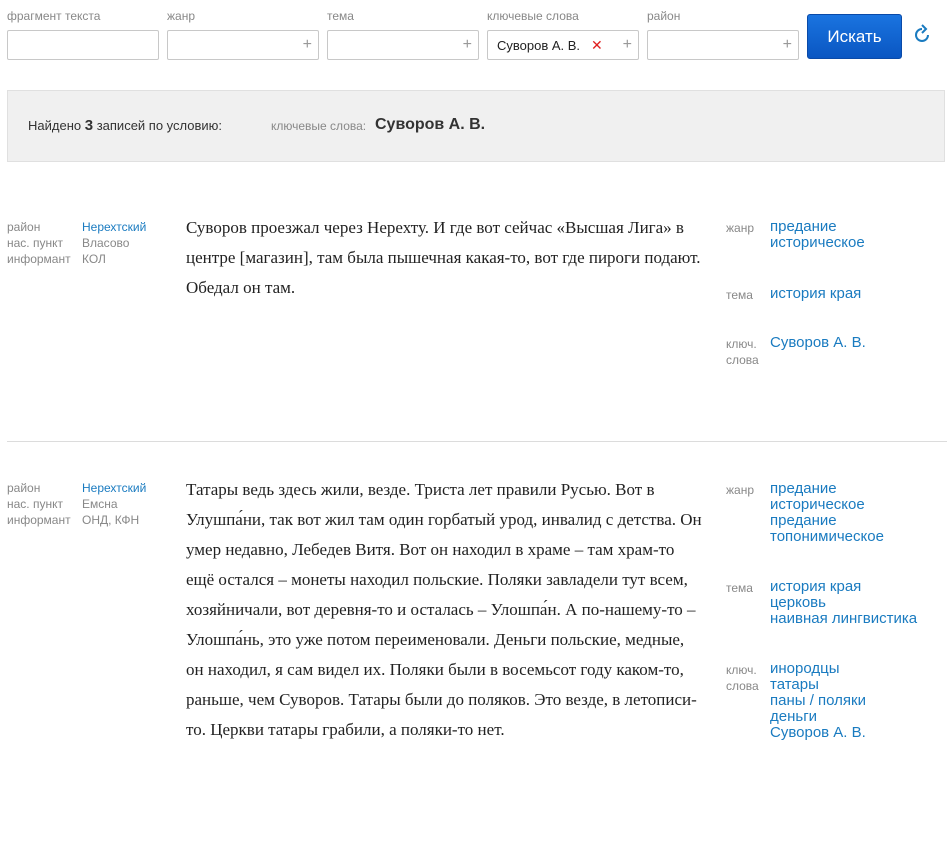 The width and height of the screenshot is (948, 848). Describe the element at coordinates (55, 125) in the screenshot. I see `found-prefix: Найдено` at that location.